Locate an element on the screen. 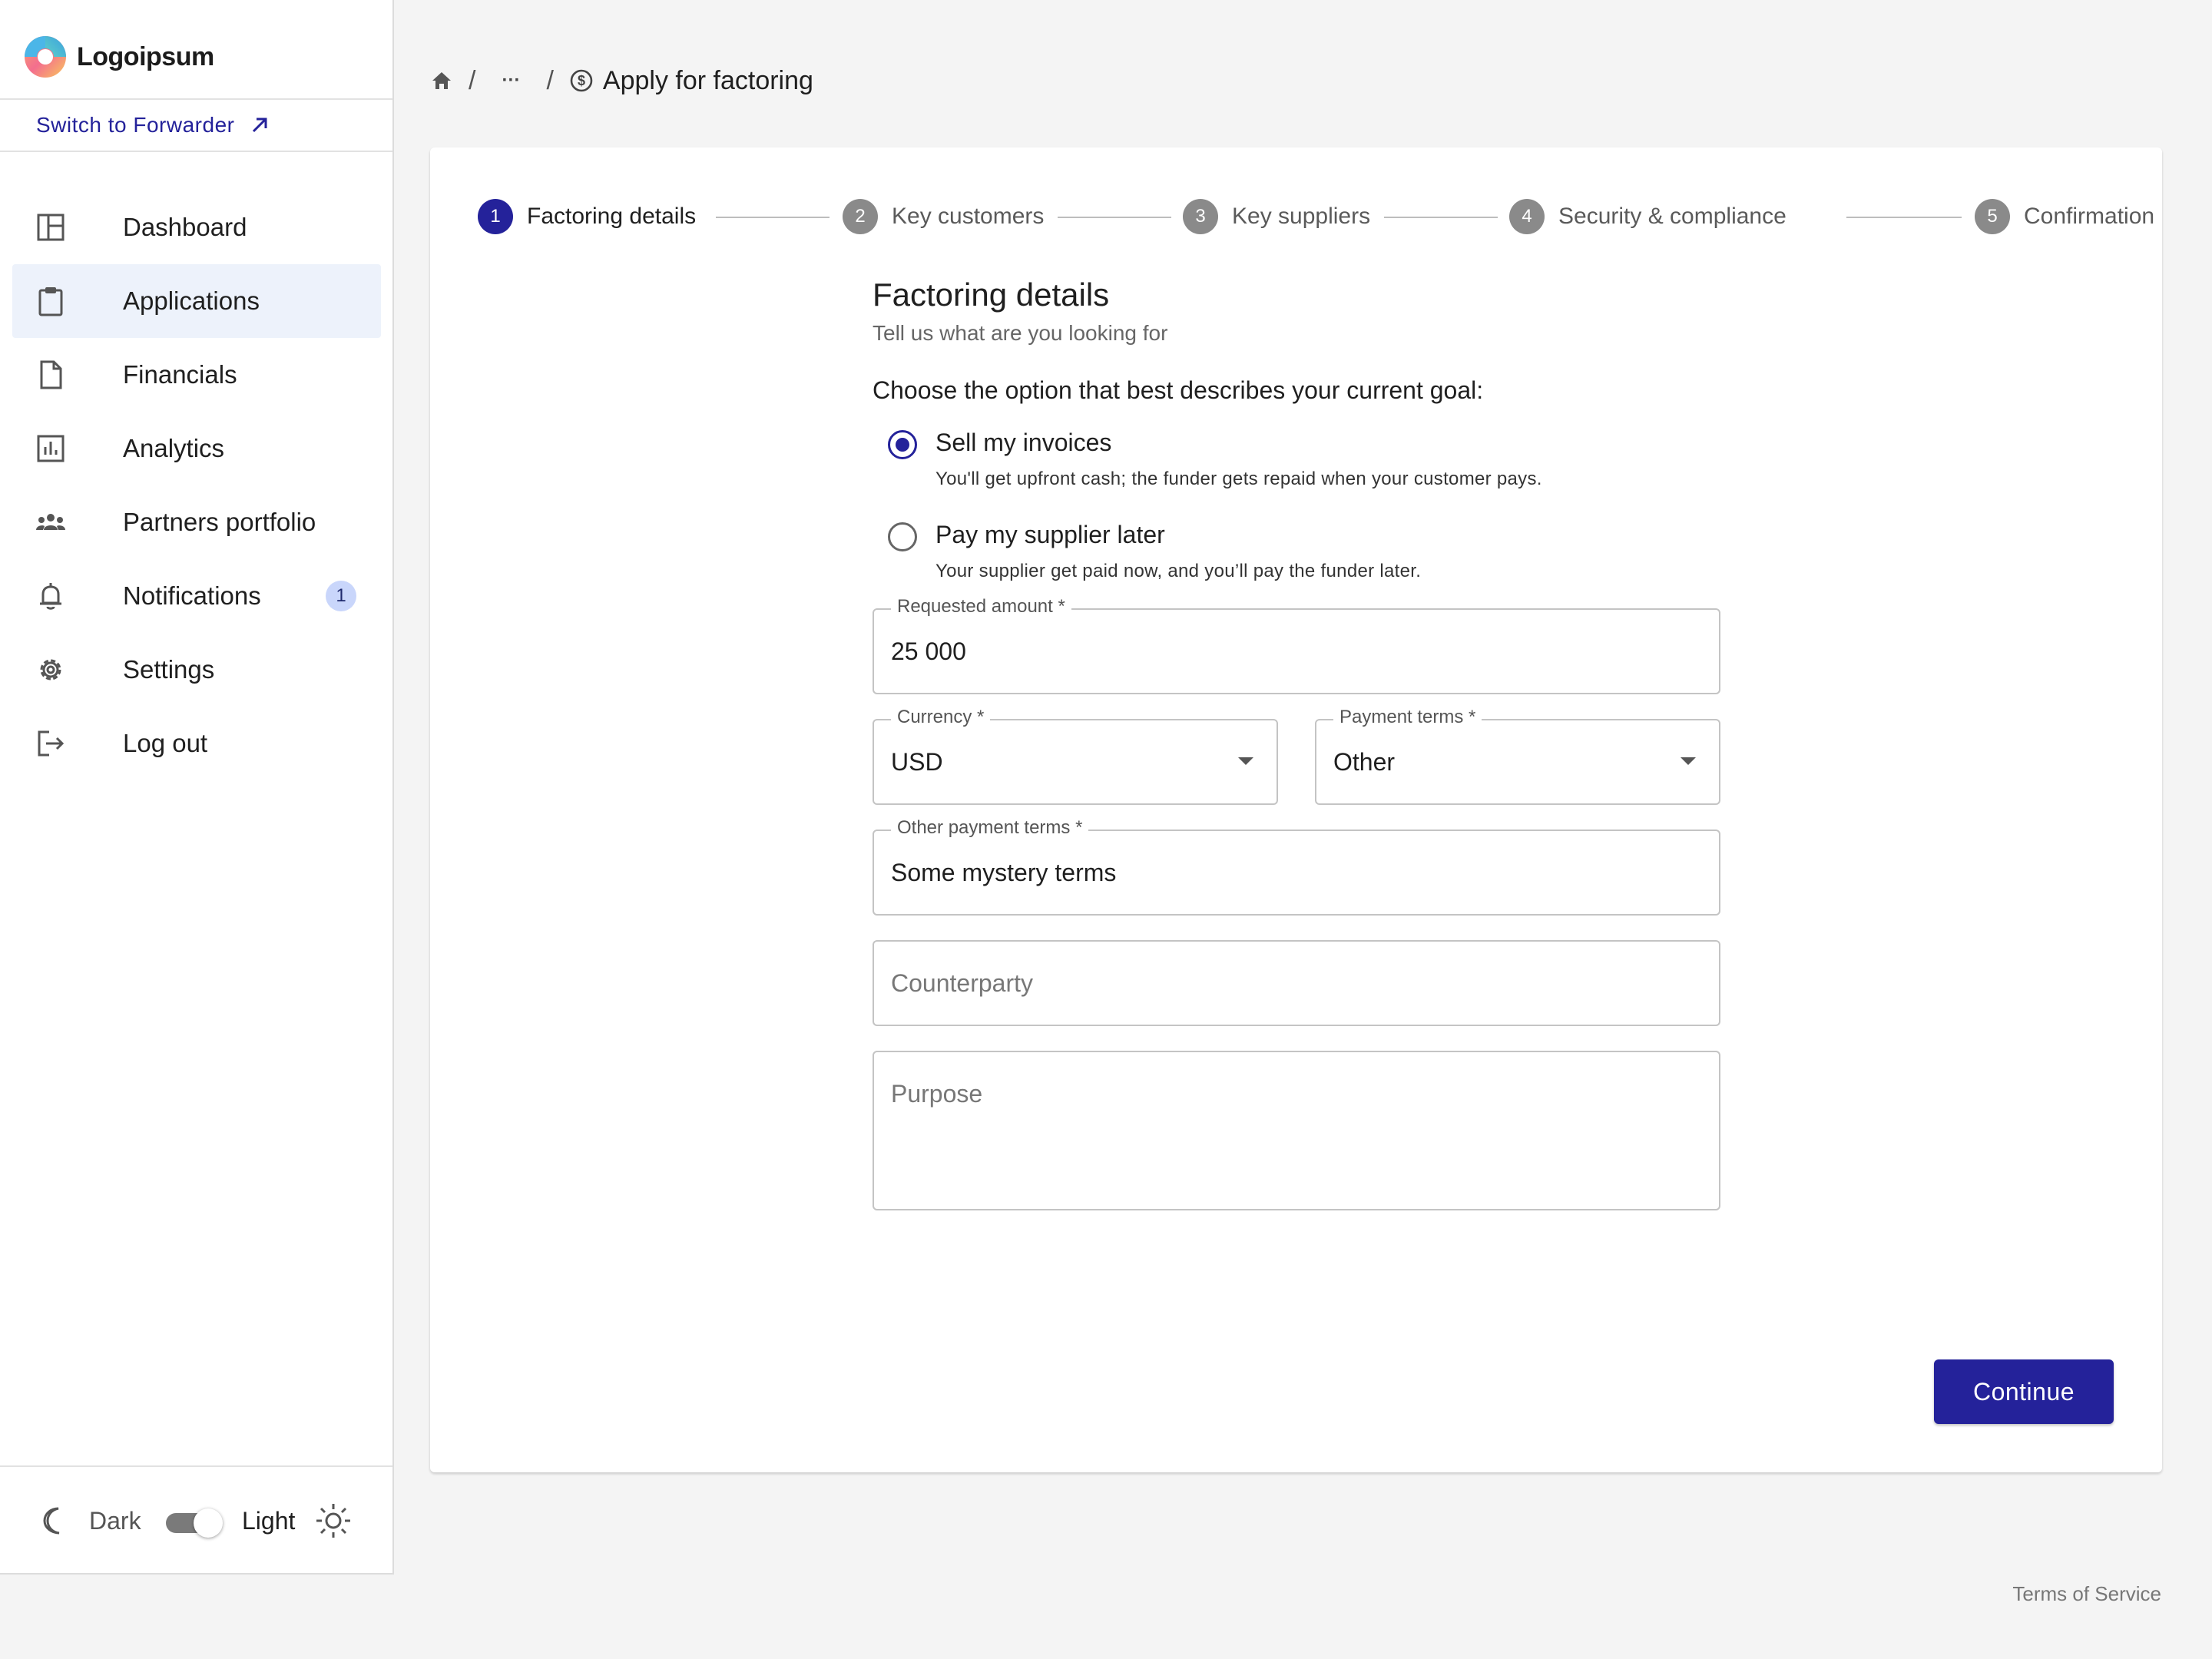  sidebar-item-partners-portfolio: Partners portfolio is located at coordinates (197, 522).